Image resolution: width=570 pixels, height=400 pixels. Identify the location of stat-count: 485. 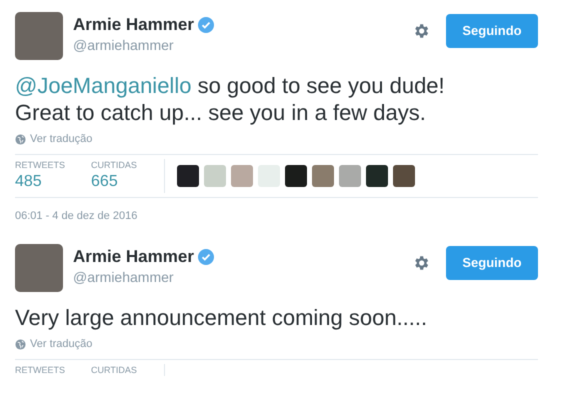
(40, 181).